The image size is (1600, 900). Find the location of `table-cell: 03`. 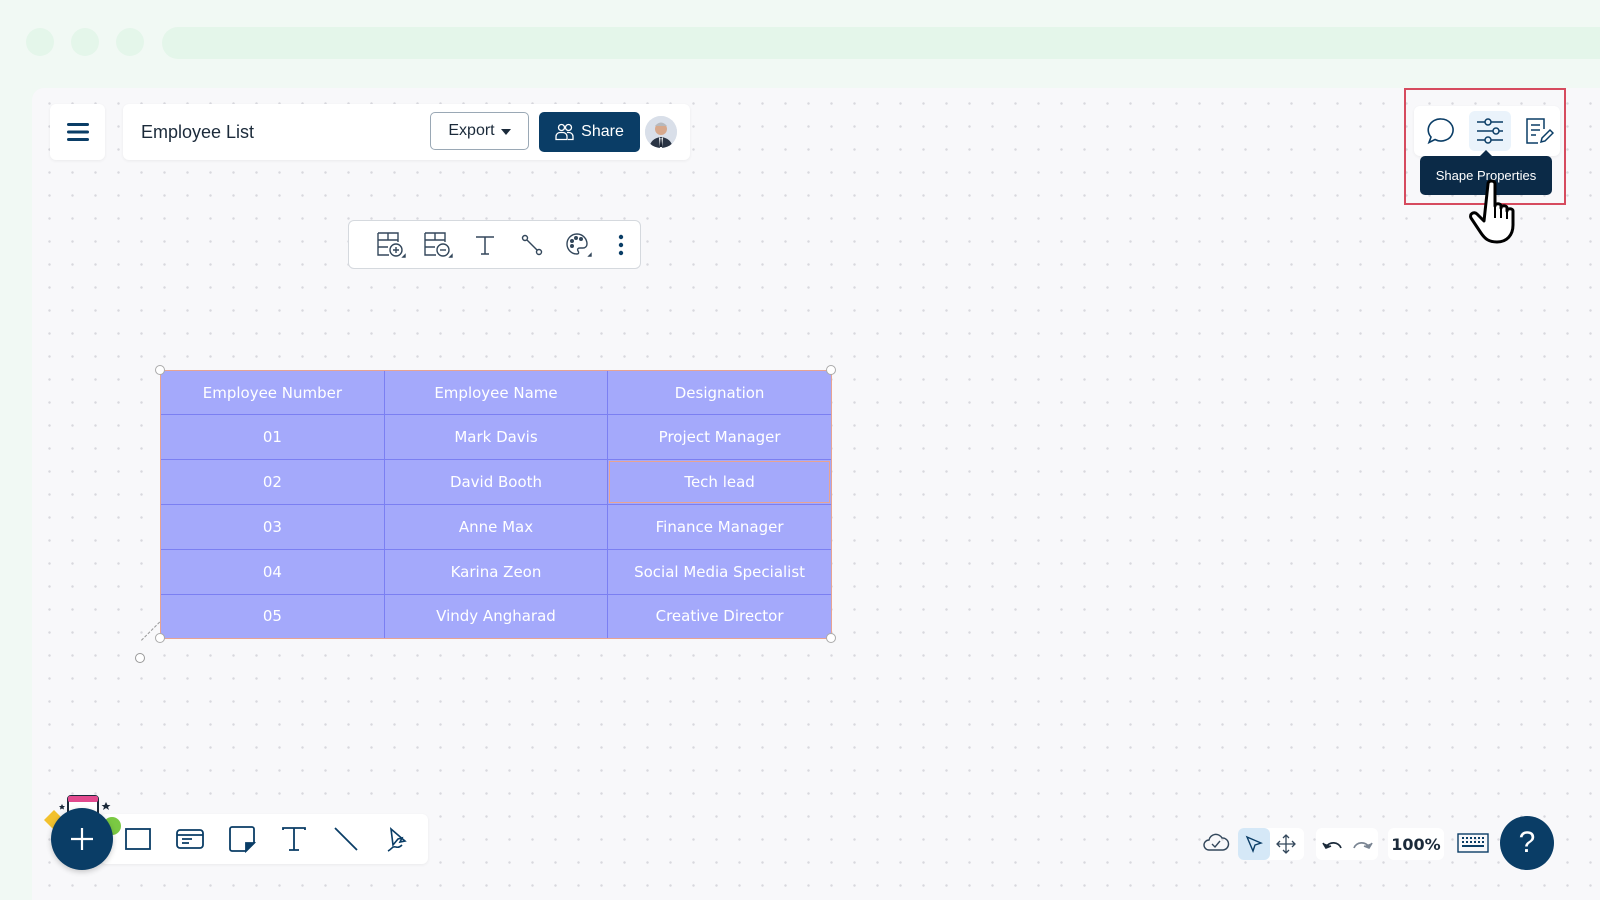

table-cell: 03 is located at coordinates (273, 526).